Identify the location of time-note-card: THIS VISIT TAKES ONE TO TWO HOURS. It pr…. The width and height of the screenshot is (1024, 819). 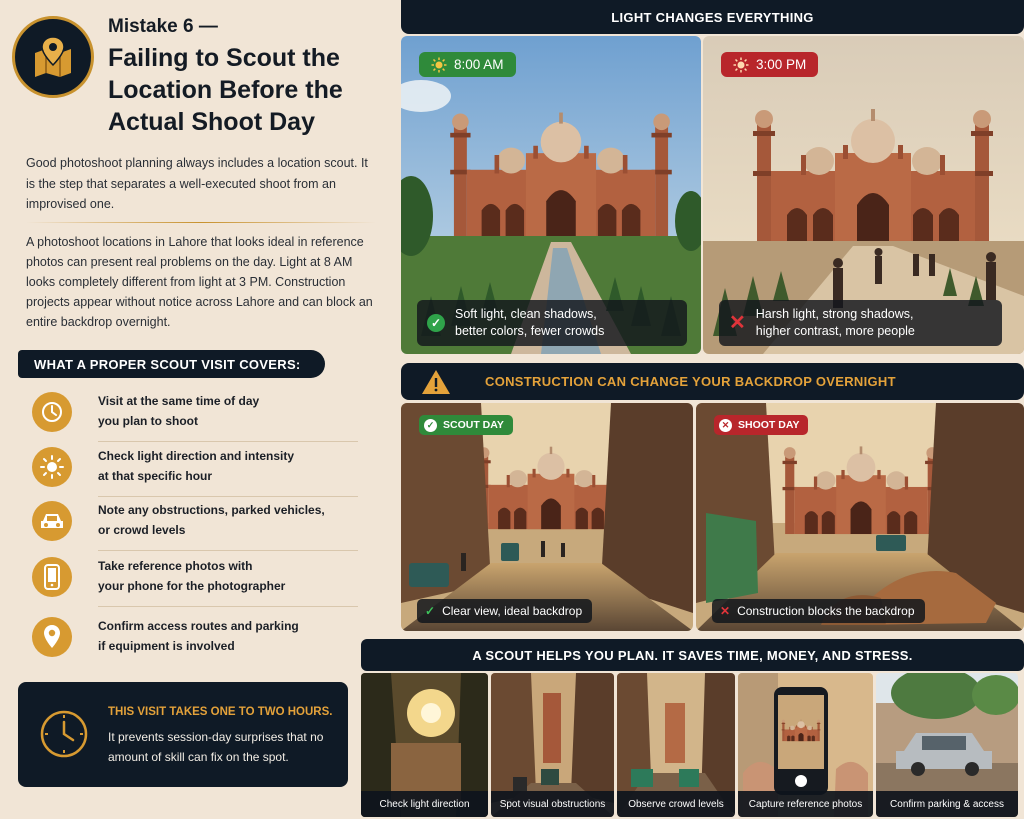
(183, 734).